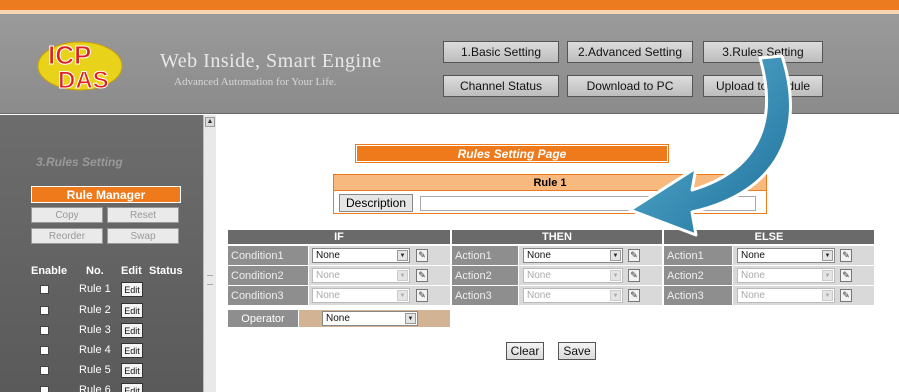 The height and width of the screenshot is (392, 899). Describe the element at coordinates (339, 237) in the screenshot. I see `if-section-header: IF` at that location.